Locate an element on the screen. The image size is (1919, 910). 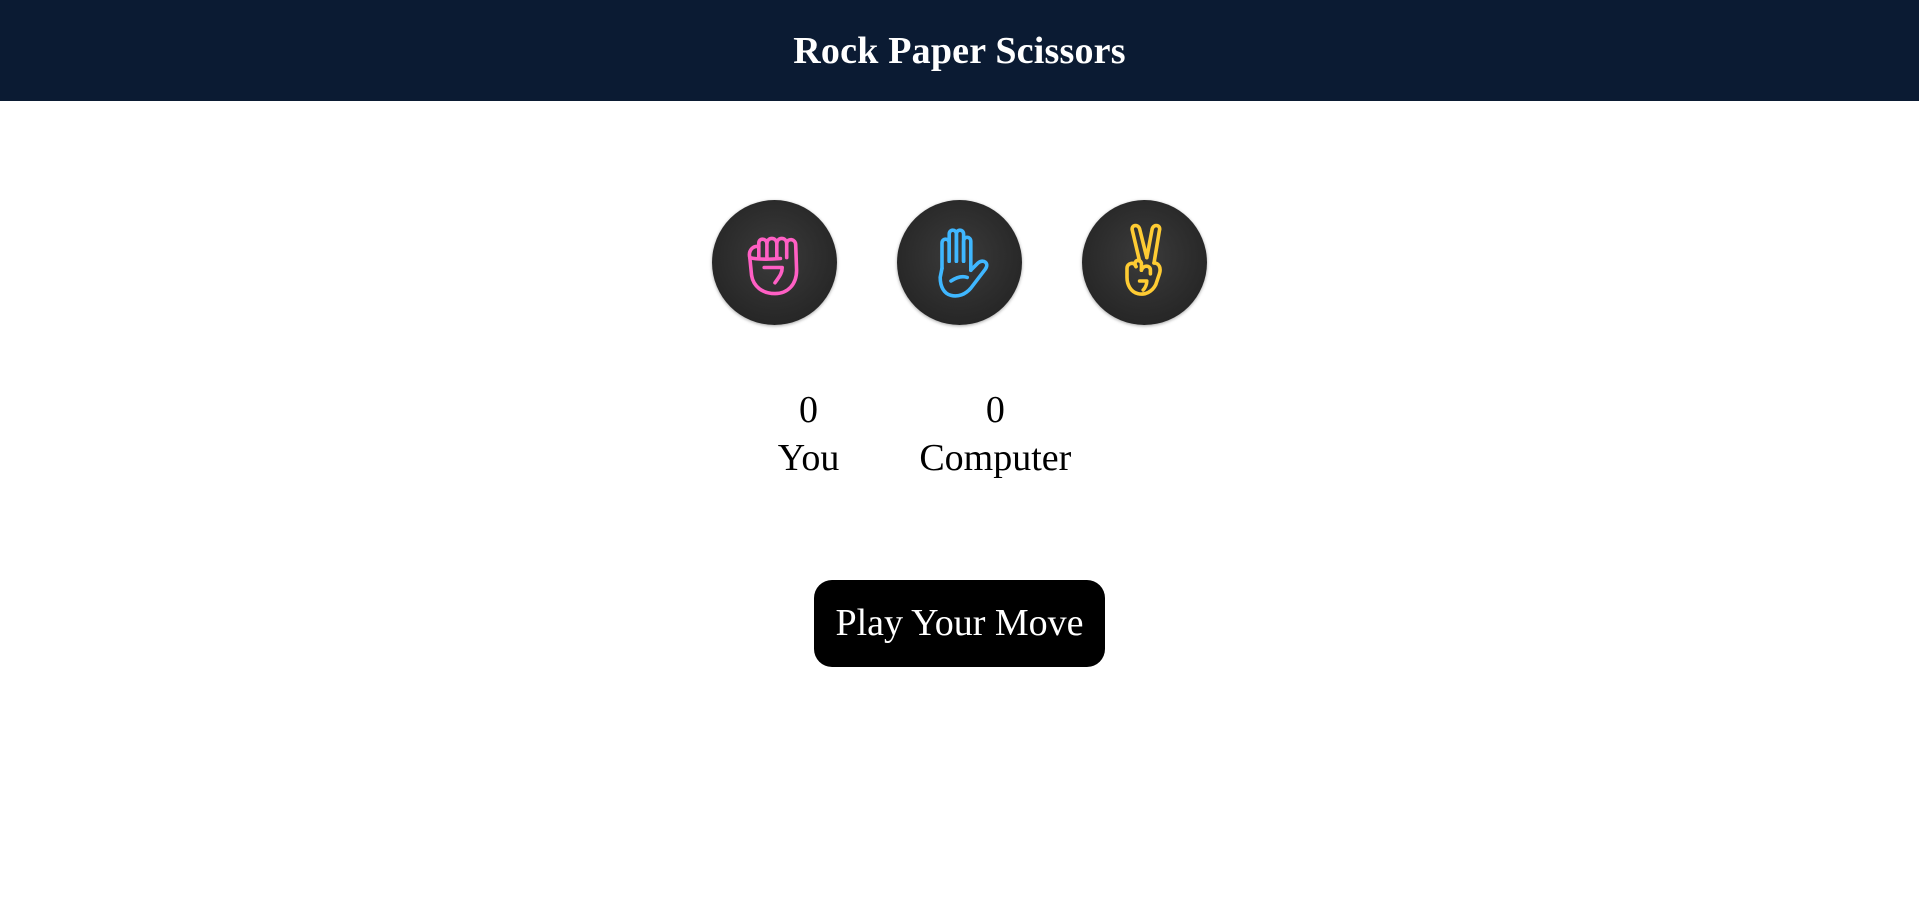
app-header: Rock Paper Scissors is located at coordinates (959, 50).